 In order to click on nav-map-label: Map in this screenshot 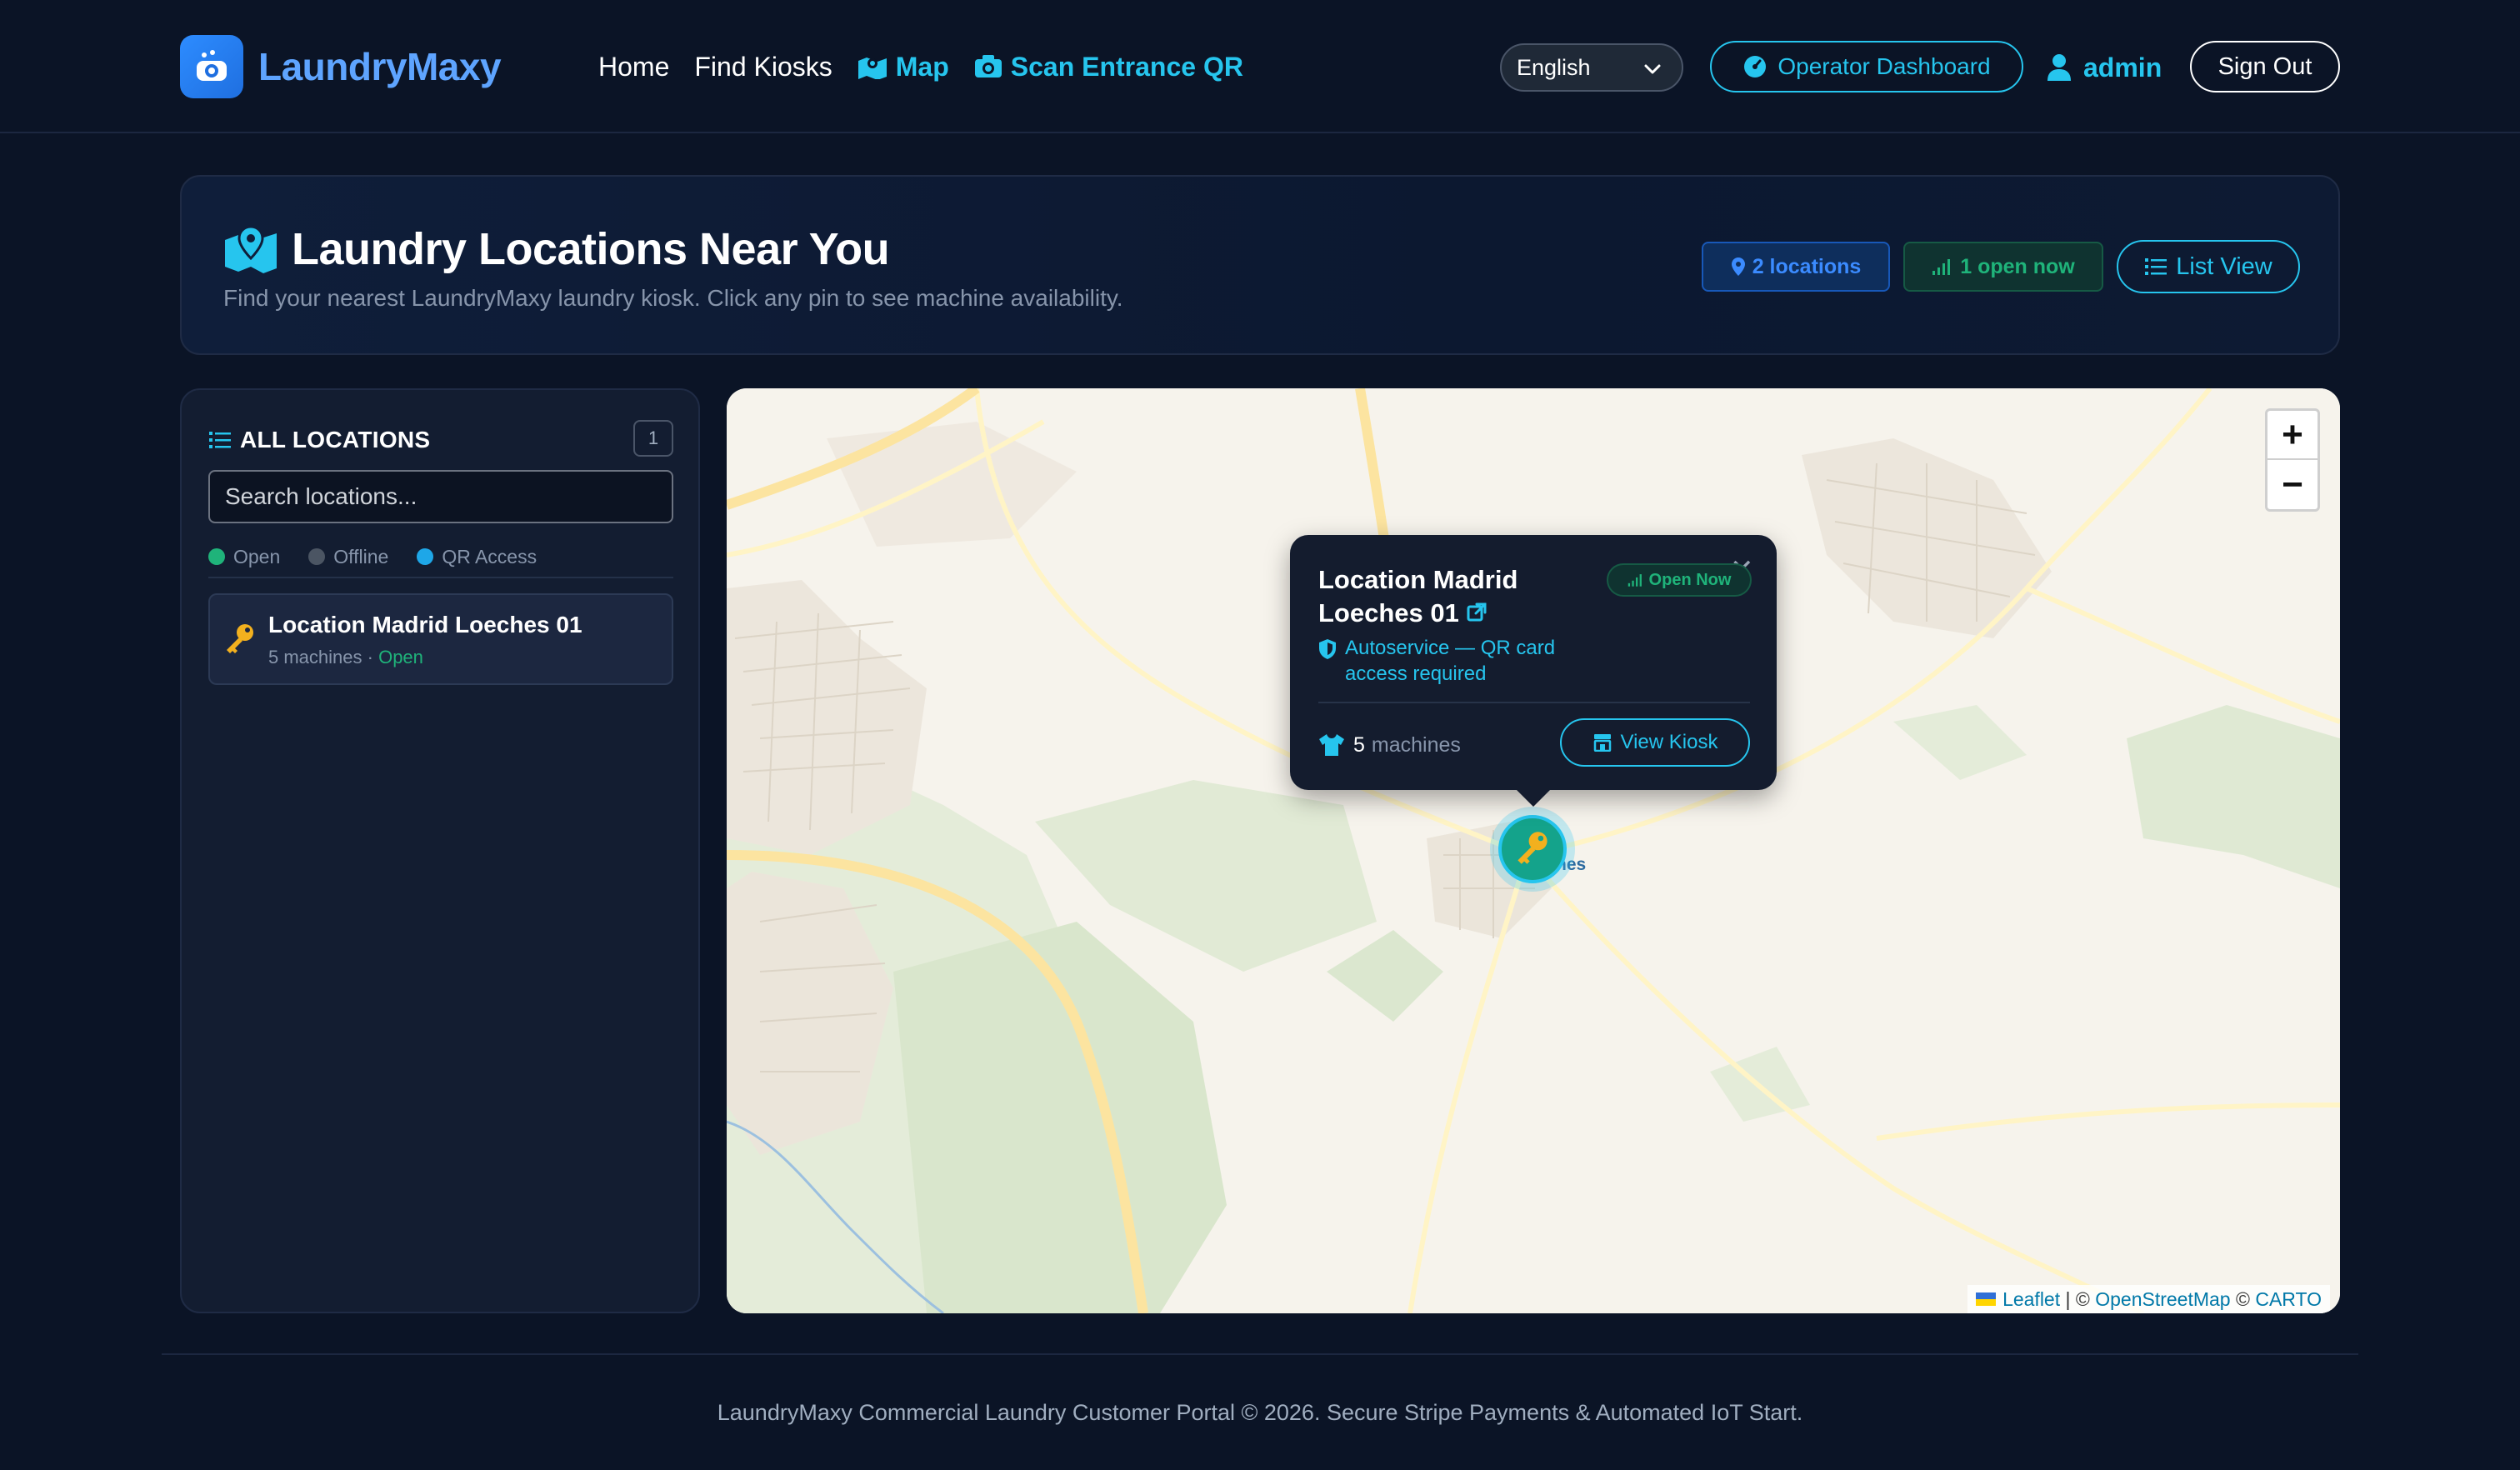, I will do `click(922, 66)`.